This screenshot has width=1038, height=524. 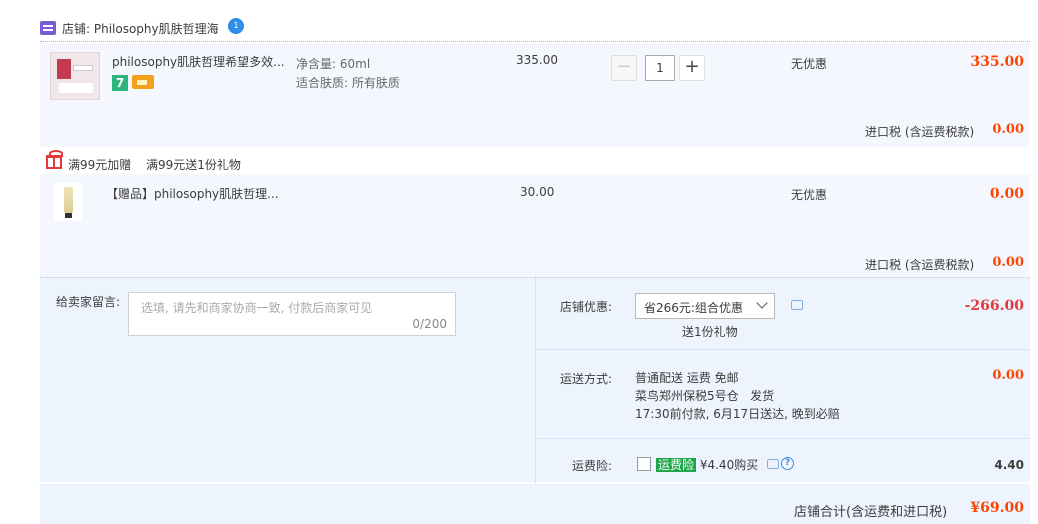 What do you see at coordinates (88, 302) in the screenshot?
I see `memo-label: 给卖家留言:` at bounding box center [88, 302].